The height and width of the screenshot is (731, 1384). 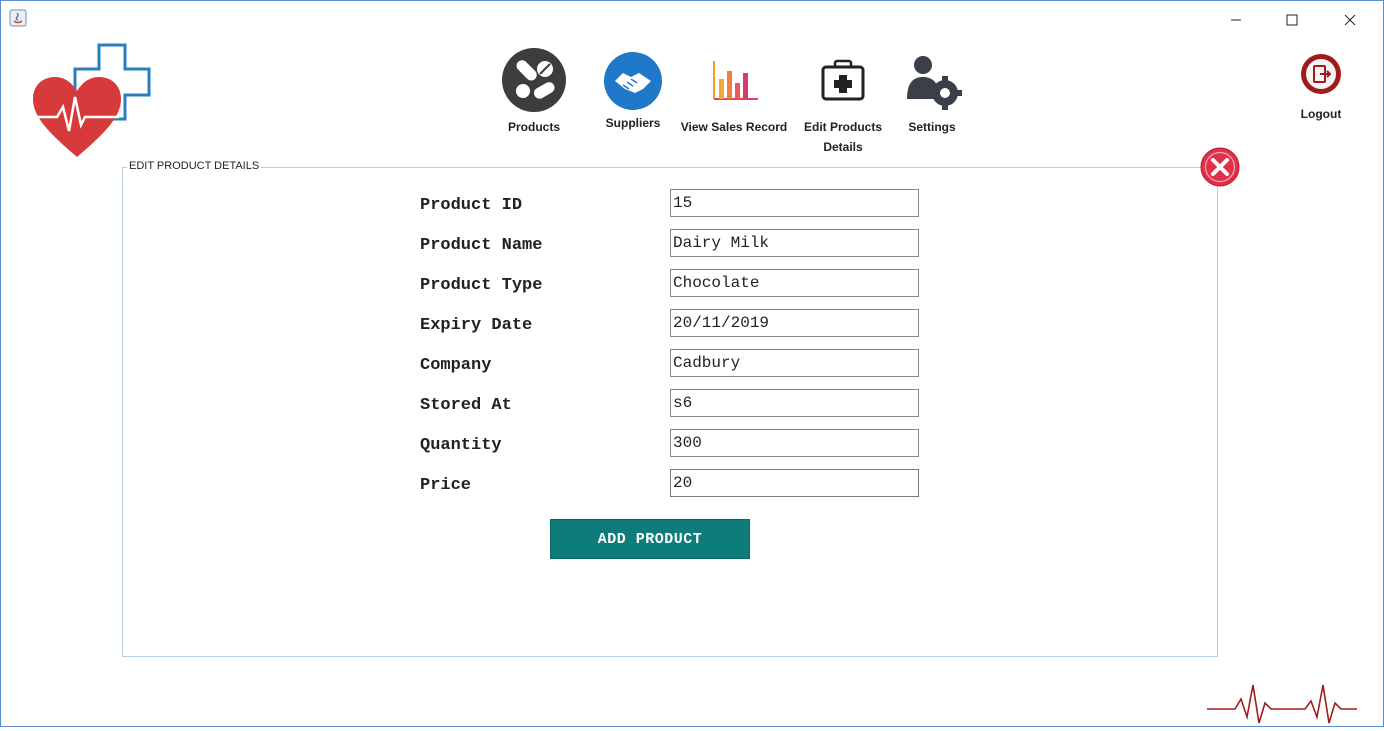 What do you see at coordinates (843, 102) in the screenshot?
I see `nav-edit-products-details: Edit Products Details` at bounding box center [843, 102].